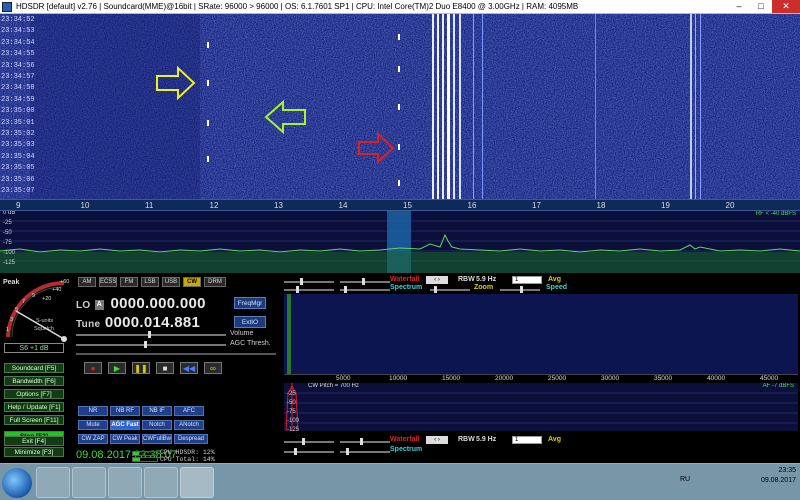  I want to click on mode-usb: USB, so click(171, 282).